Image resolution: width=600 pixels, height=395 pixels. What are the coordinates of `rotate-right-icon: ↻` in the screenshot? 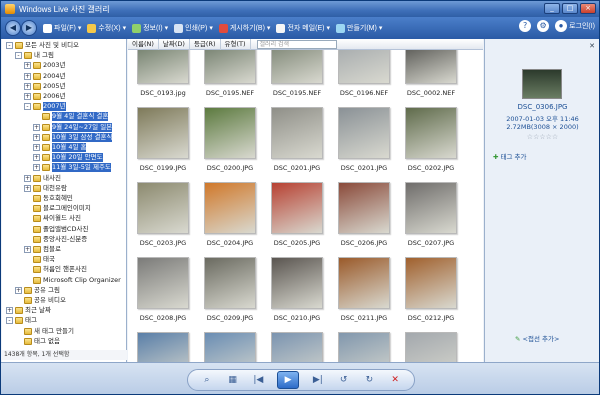 It's located at (369, 380).